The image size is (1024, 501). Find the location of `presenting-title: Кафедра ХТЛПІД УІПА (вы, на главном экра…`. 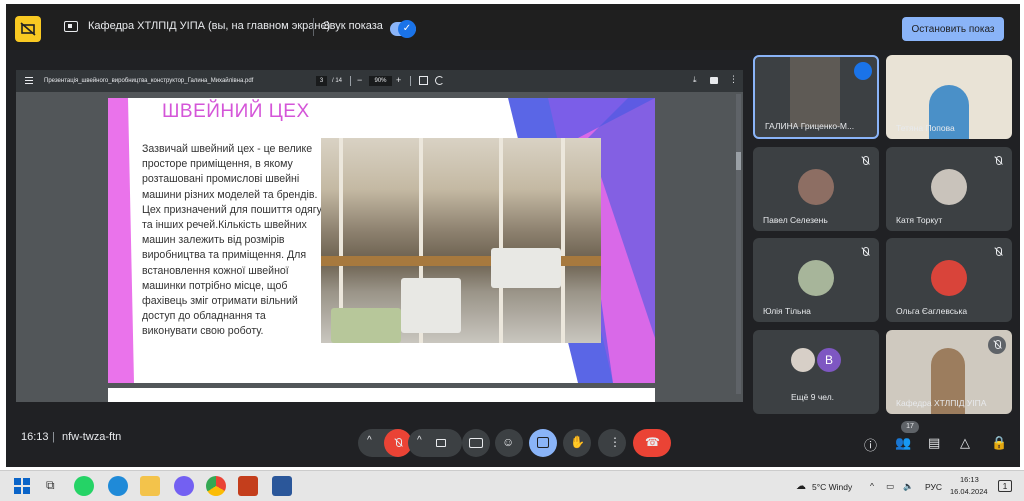

presenting-title: Кафедра ХТЛПІД УІПА (вы, на главном экра… is located at coordinates (209, 26).